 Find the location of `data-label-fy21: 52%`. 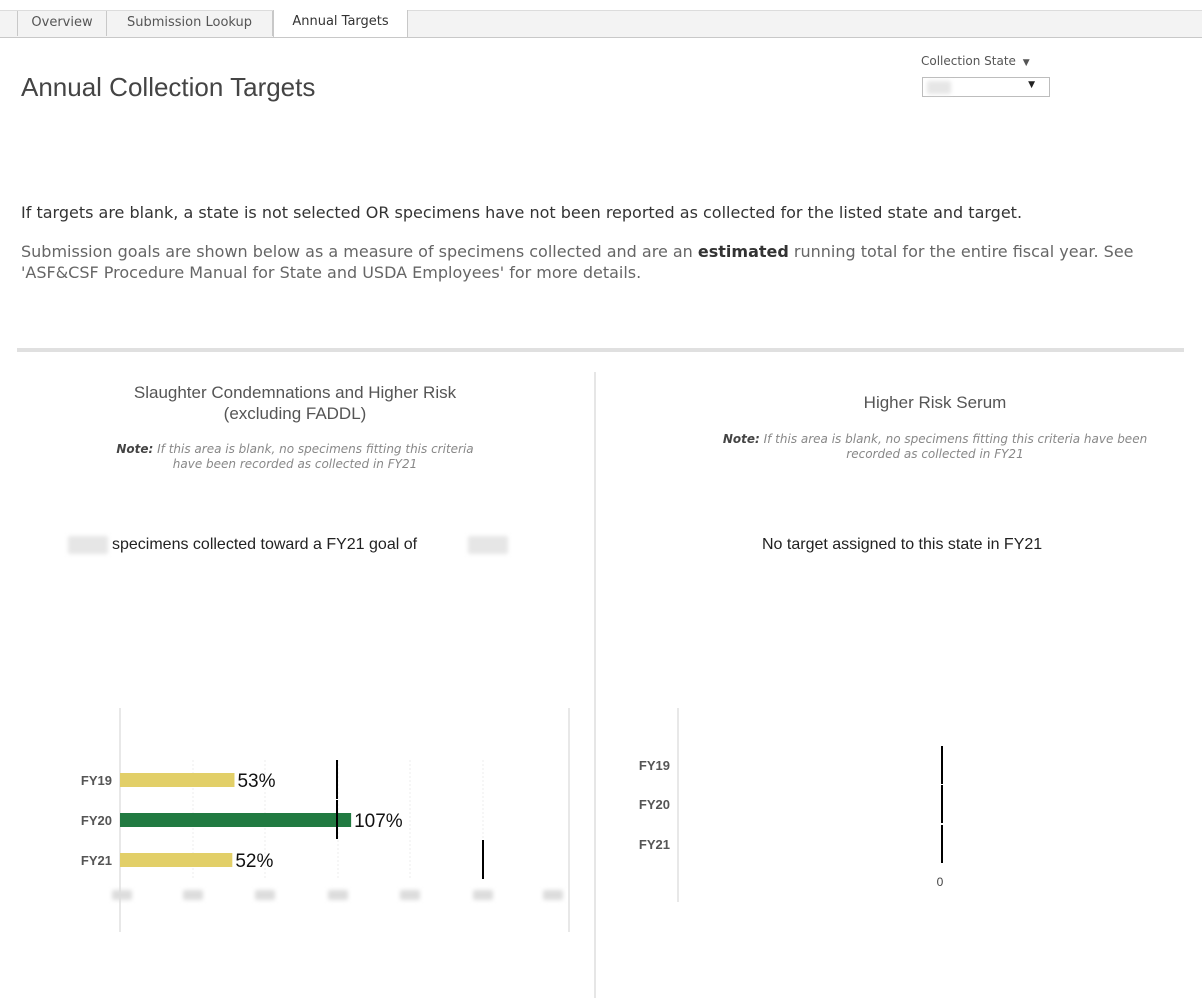

data-label-fy21: 52% is located at coordinates (254, 861).